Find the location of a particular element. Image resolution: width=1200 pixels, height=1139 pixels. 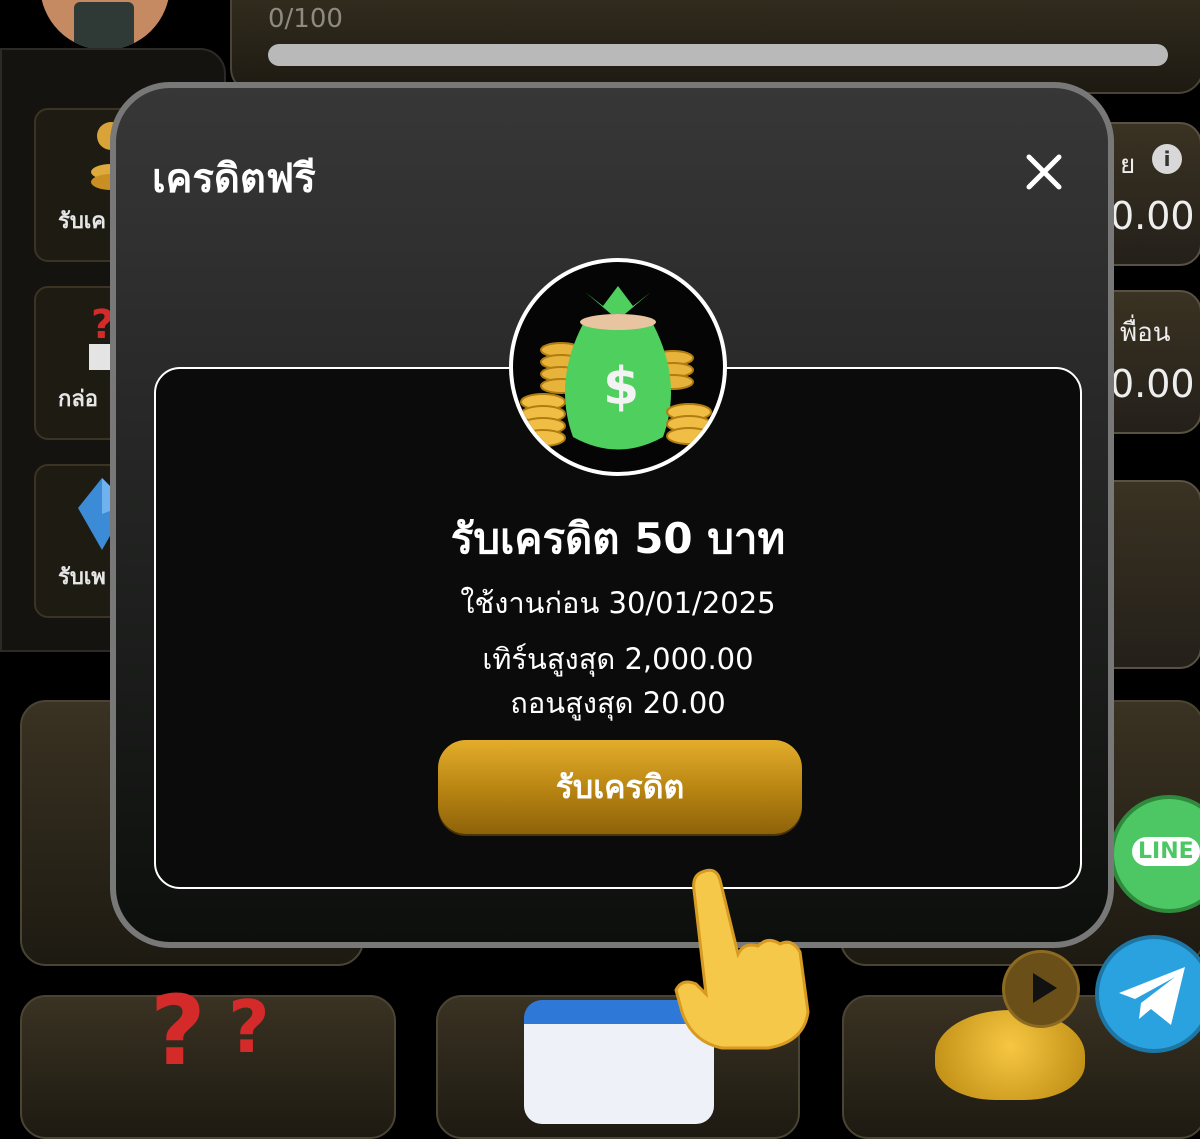

credit-amount-heading: รับเครดิต 50 บาท is located at coordinates (618, 538).